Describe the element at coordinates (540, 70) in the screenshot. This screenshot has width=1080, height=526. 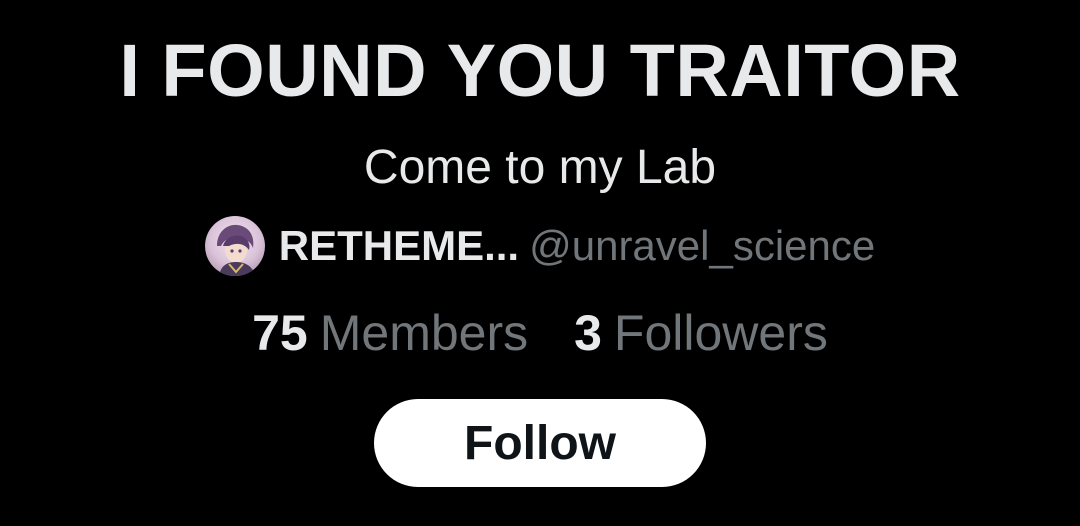
I see `community-title: I FOUND YOU TRAITOR` at that location.